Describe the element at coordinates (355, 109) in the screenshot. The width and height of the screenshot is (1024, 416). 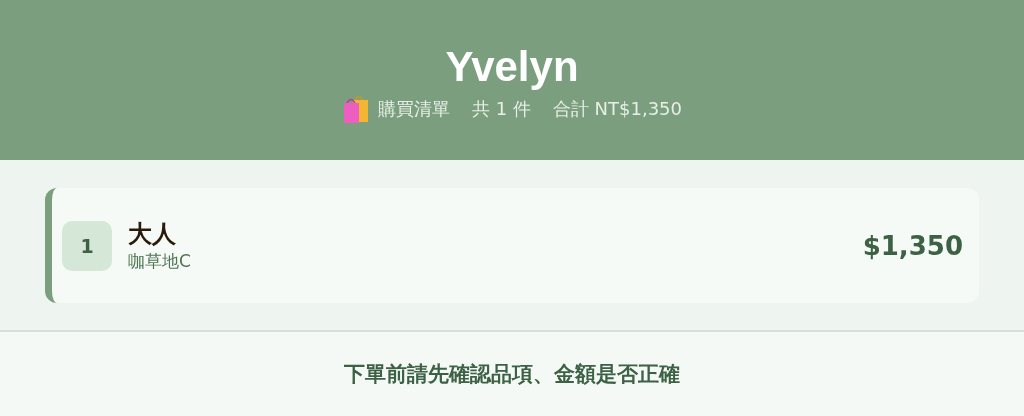
I see `shopping-bags-icon` at that location.